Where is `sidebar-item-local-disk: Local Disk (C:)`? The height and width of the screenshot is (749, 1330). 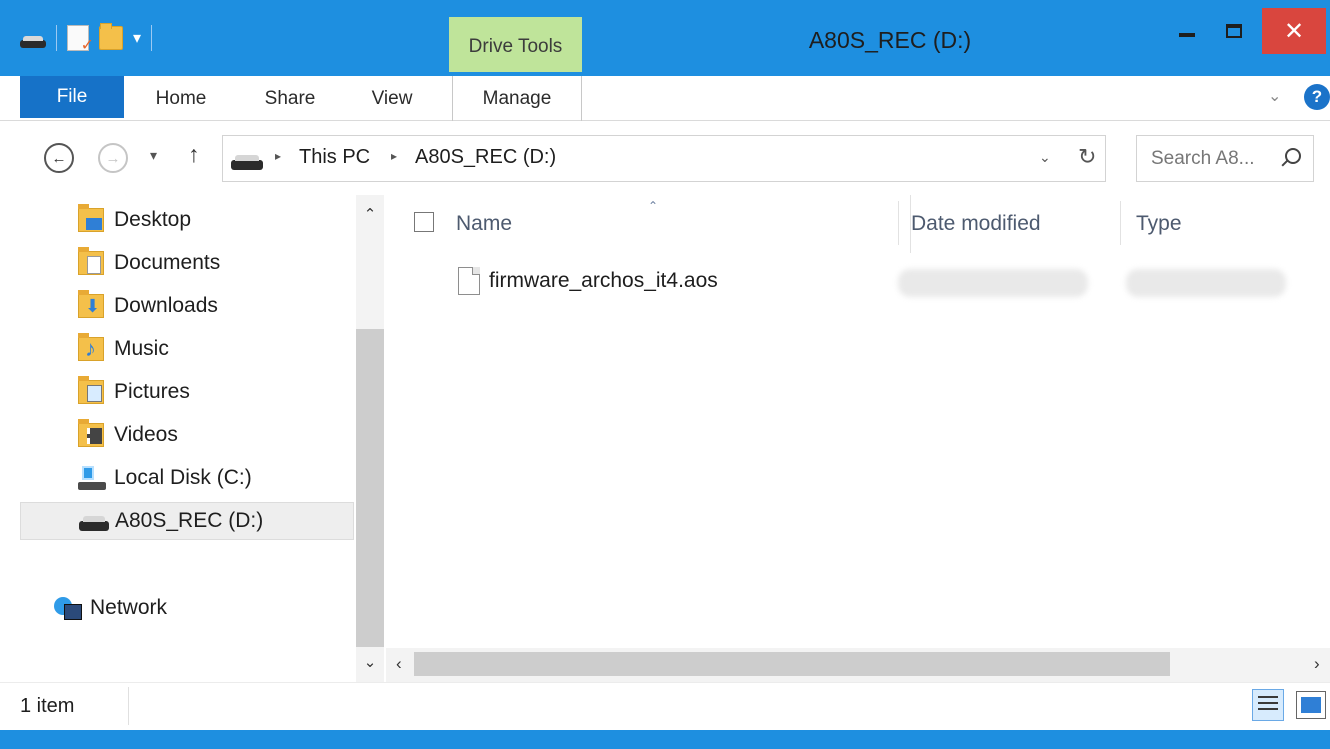
sidebar-item-local-disk: Local Disk (C:) is located at coordinates (187, 478).